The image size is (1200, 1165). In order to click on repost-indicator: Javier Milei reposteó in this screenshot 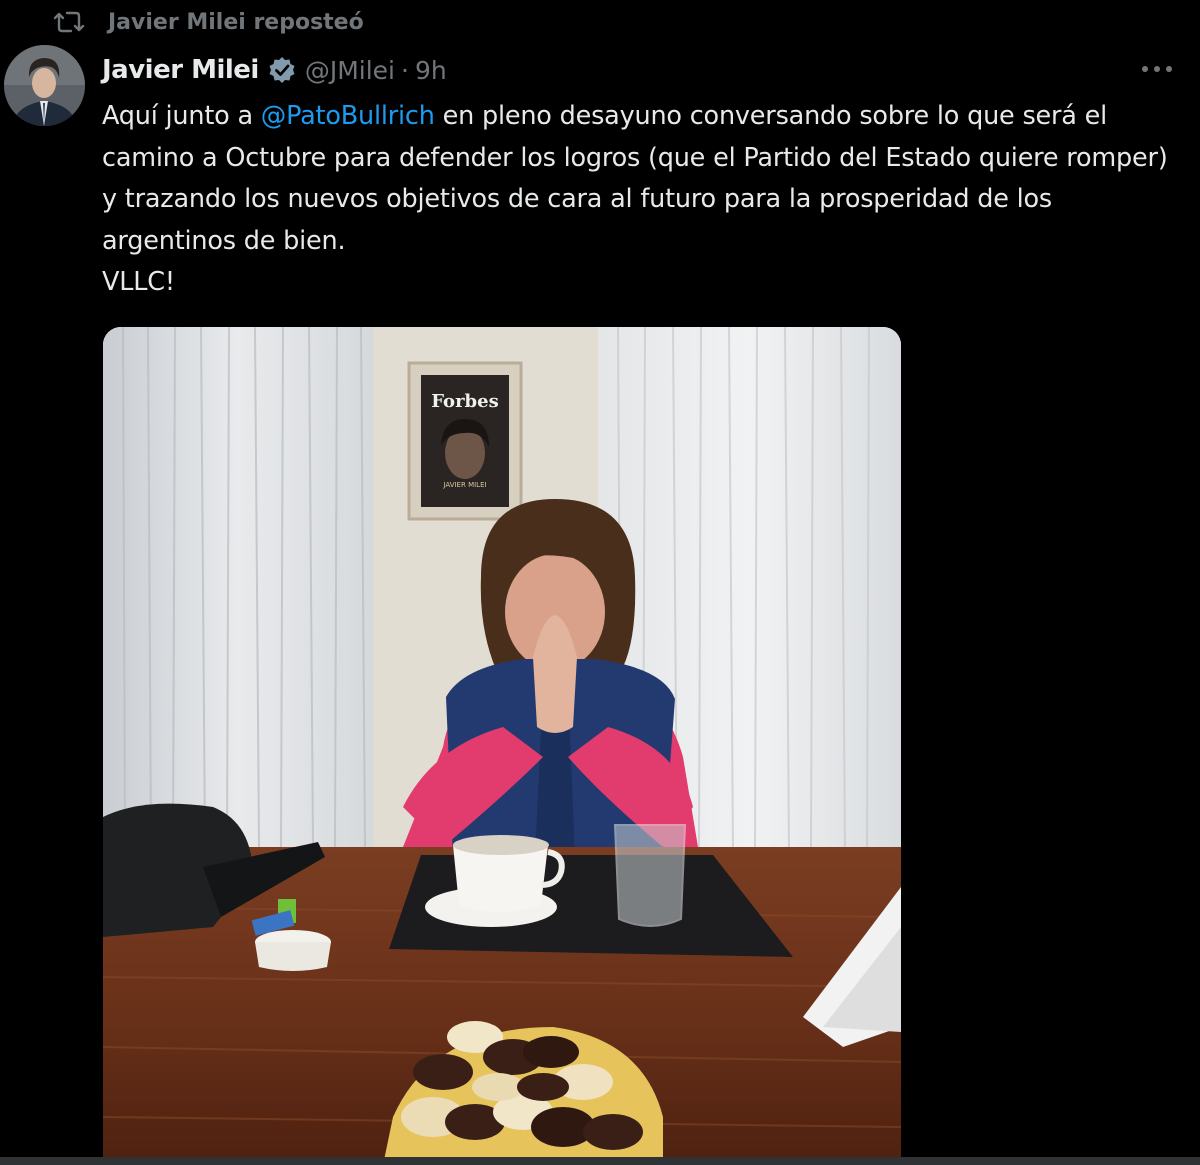, I will do `click(208, 22)`.